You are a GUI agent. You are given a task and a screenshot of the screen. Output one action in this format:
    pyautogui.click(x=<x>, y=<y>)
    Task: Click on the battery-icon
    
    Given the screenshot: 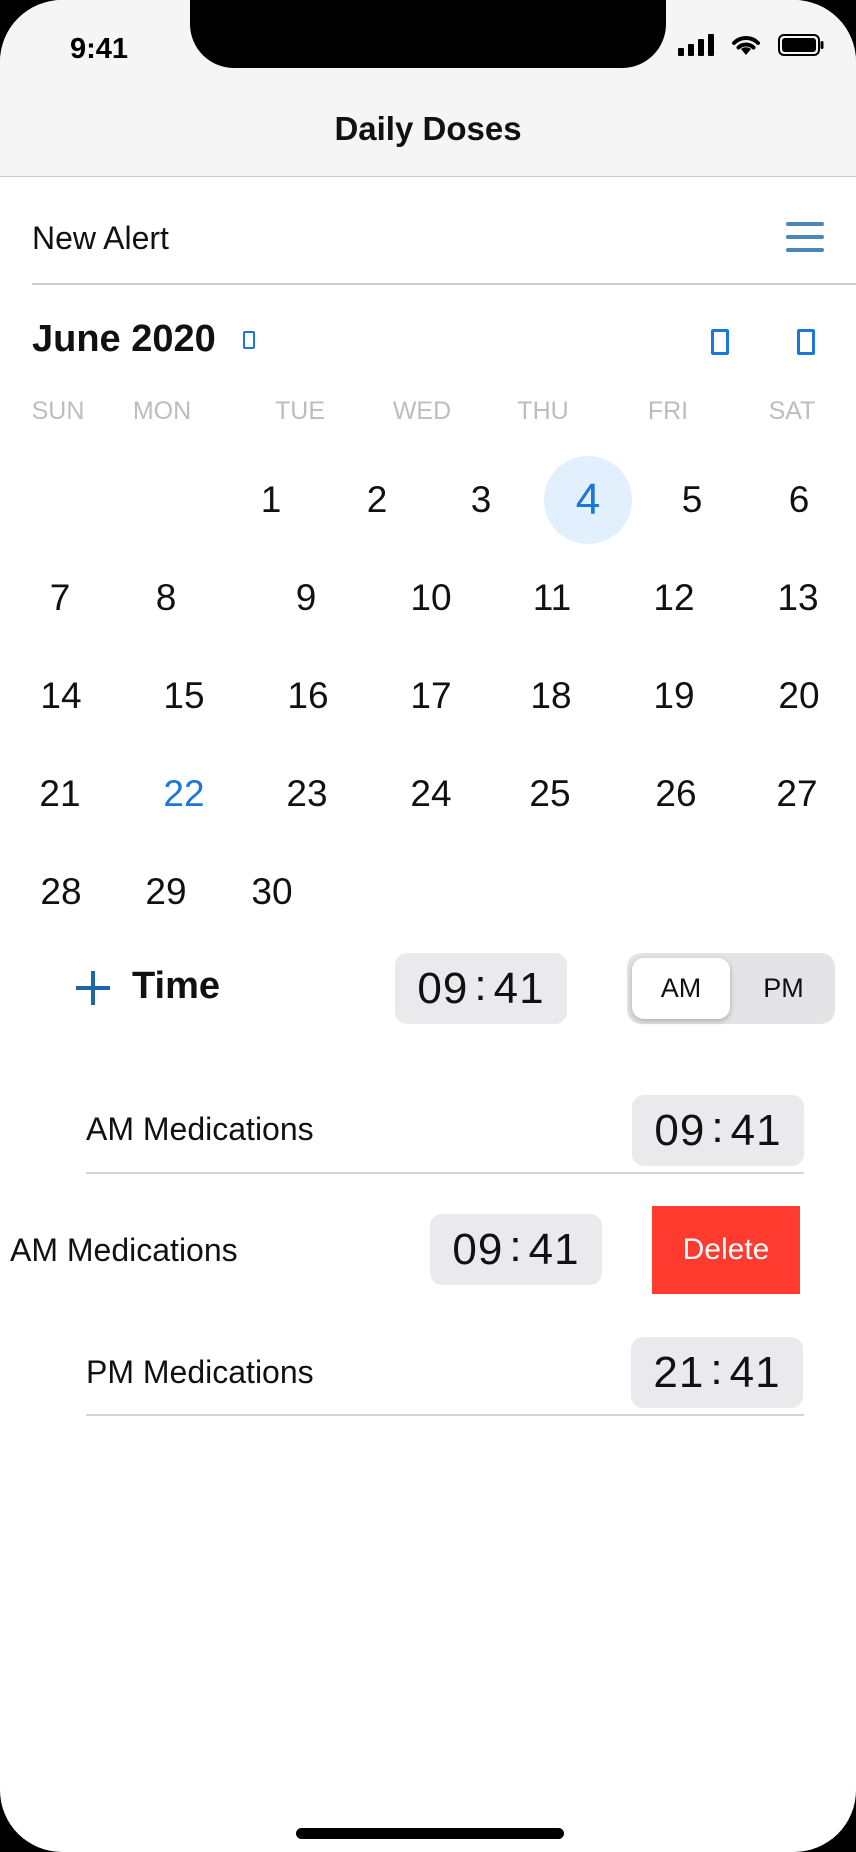 What is the action you would take?
    pyautogui.click(x=801, y=45)
    